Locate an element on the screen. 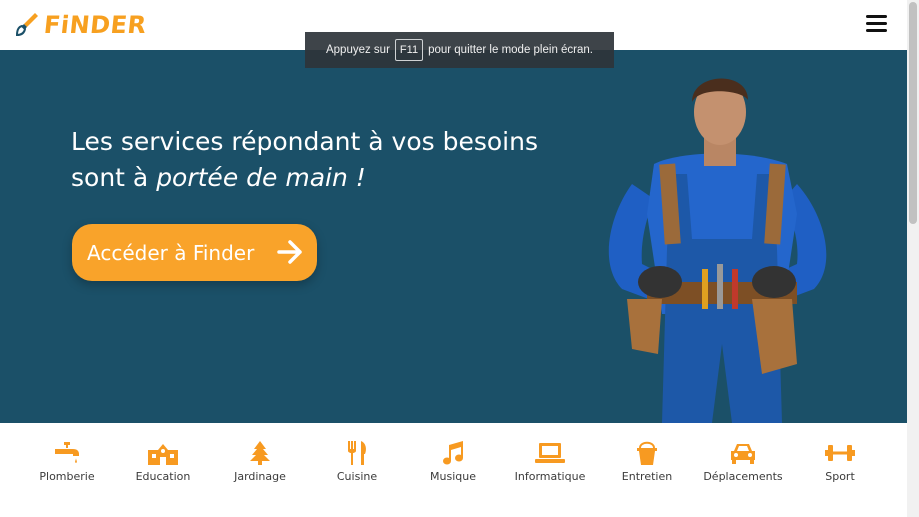 This screenshot has height=517, width=919. headline-line-2-prefix: sont à is located at coordinates (114, 177).